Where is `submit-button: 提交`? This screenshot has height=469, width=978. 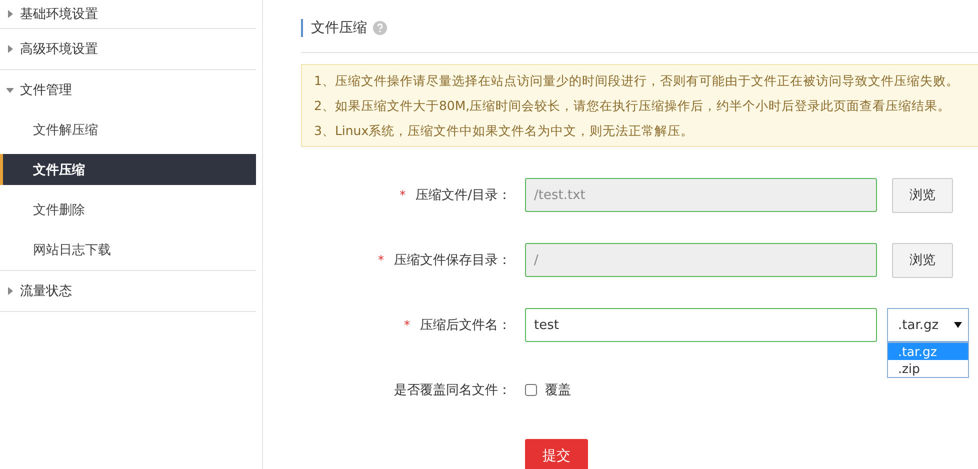 submit-button: 提交 is located at coordinates (556, 454).